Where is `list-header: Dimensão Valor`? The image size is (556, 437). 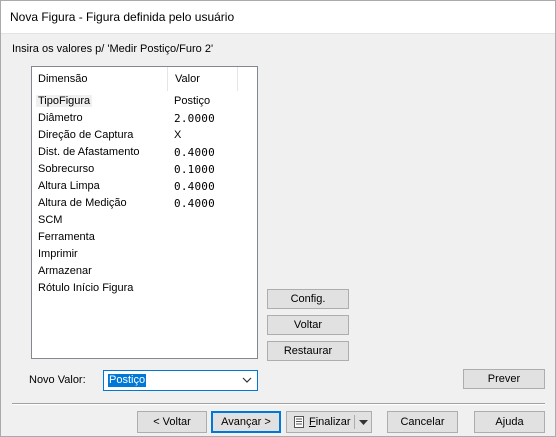
list-header: Dimensão Valor is located at coordinates (144, 79).